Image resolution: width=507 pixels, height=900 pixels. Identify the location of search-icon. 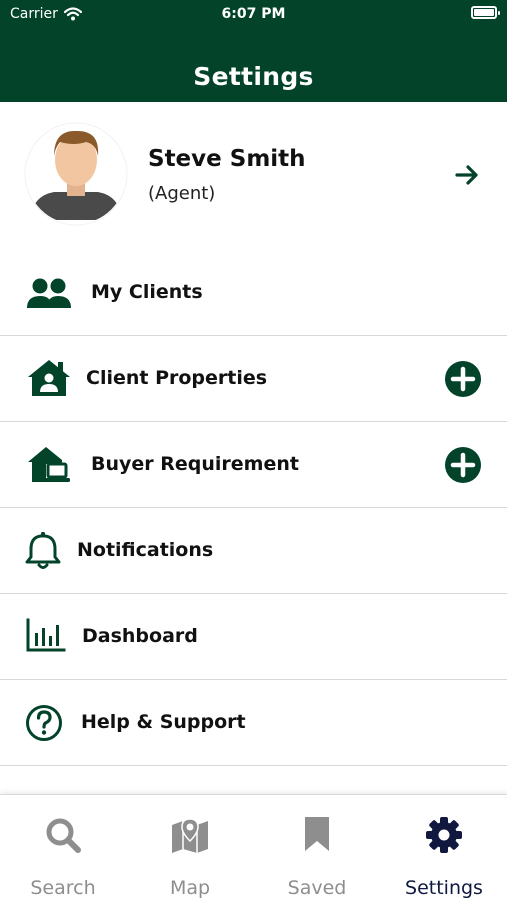
(63, 835).